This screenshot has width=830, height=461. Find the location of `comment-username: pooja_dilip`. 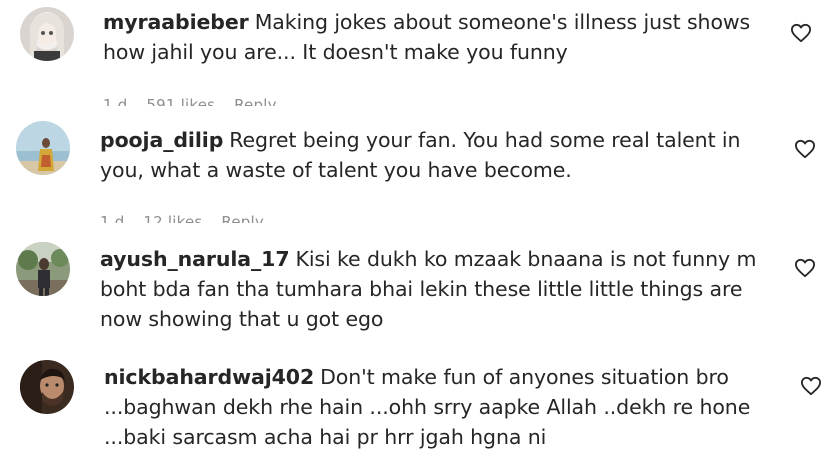

comment-username: pooja_dilip is located at coordinates (161, 140).